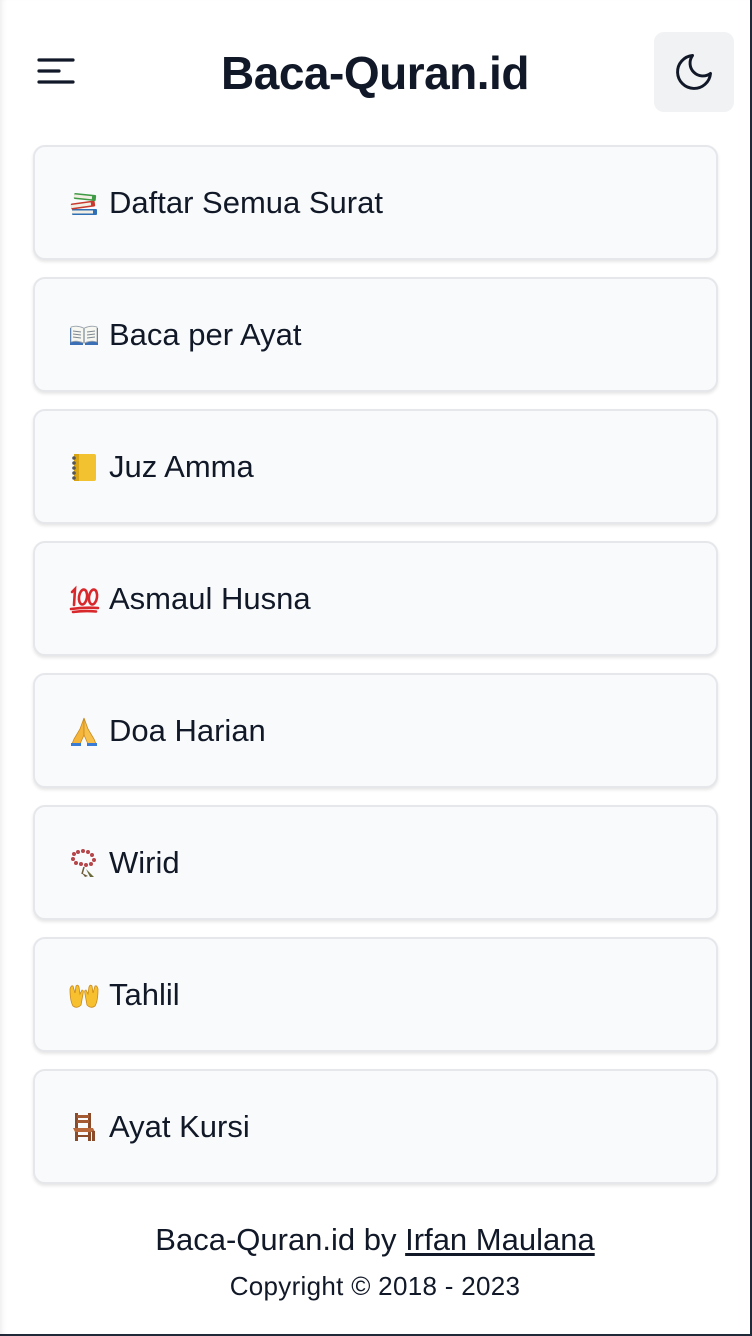 This screenshot has height=1336, width=752. Describe the element at coordinates (375, 1126) in the screenshot. I see `menu-item-ayat-kursi: Ayat Kursi` at that location.